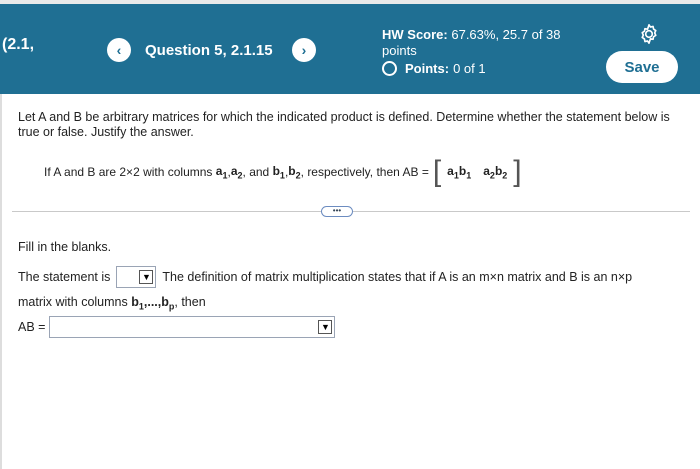  What do you see at coordinates (495, 172) in the screenshot?
I see `matrix-cell-2: a2b2` at bounding box center [495, 172].